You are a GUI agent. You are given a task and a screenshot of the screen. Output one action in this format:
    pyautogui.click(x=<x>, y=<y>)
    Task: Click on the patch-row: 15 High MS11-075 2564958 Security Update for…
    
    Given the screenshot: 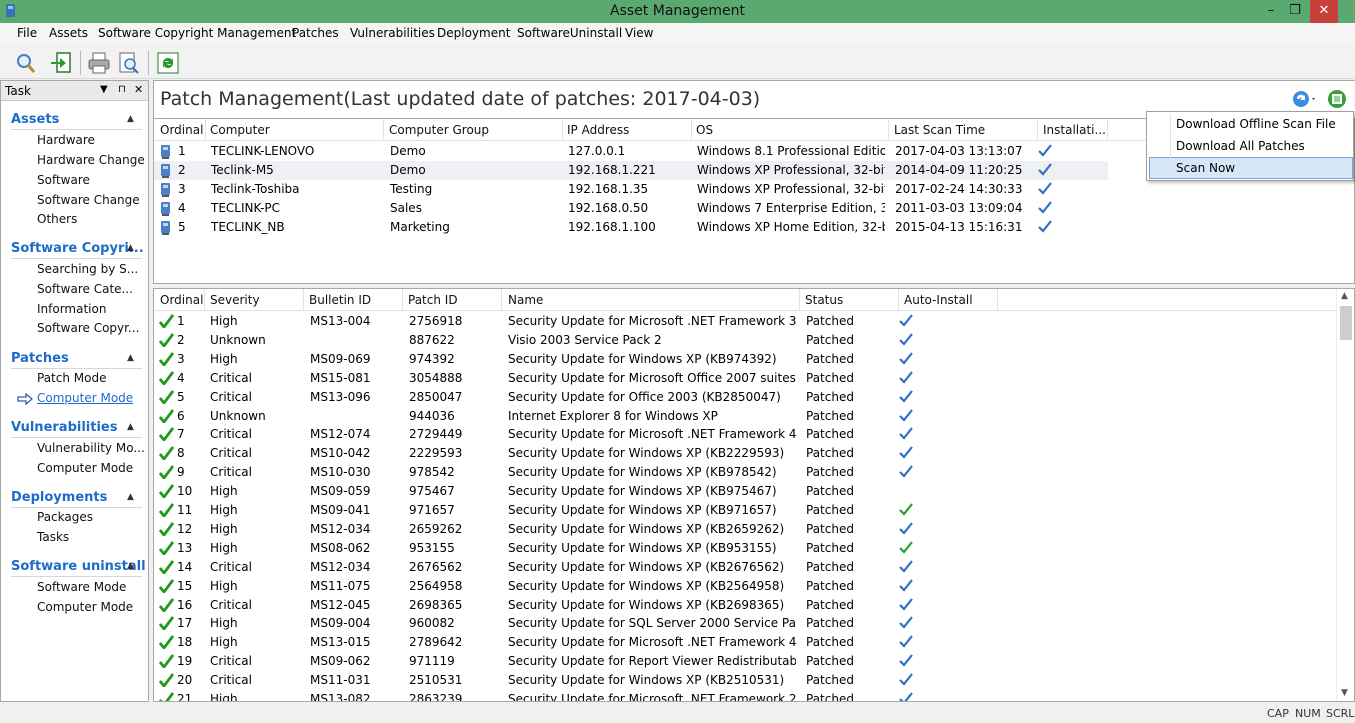 What is the action you would take?
    pyautogui.click(x=754, y=586)
    